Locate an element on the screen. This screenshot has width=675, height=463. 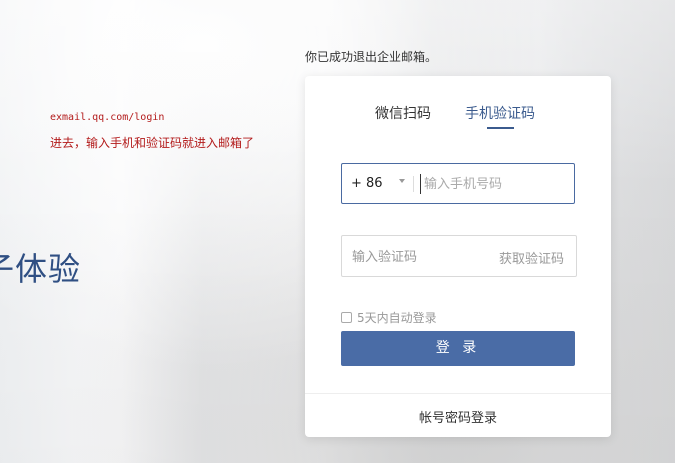
remember-login: 5天内自动登录 is located at coordinates (389, 317).